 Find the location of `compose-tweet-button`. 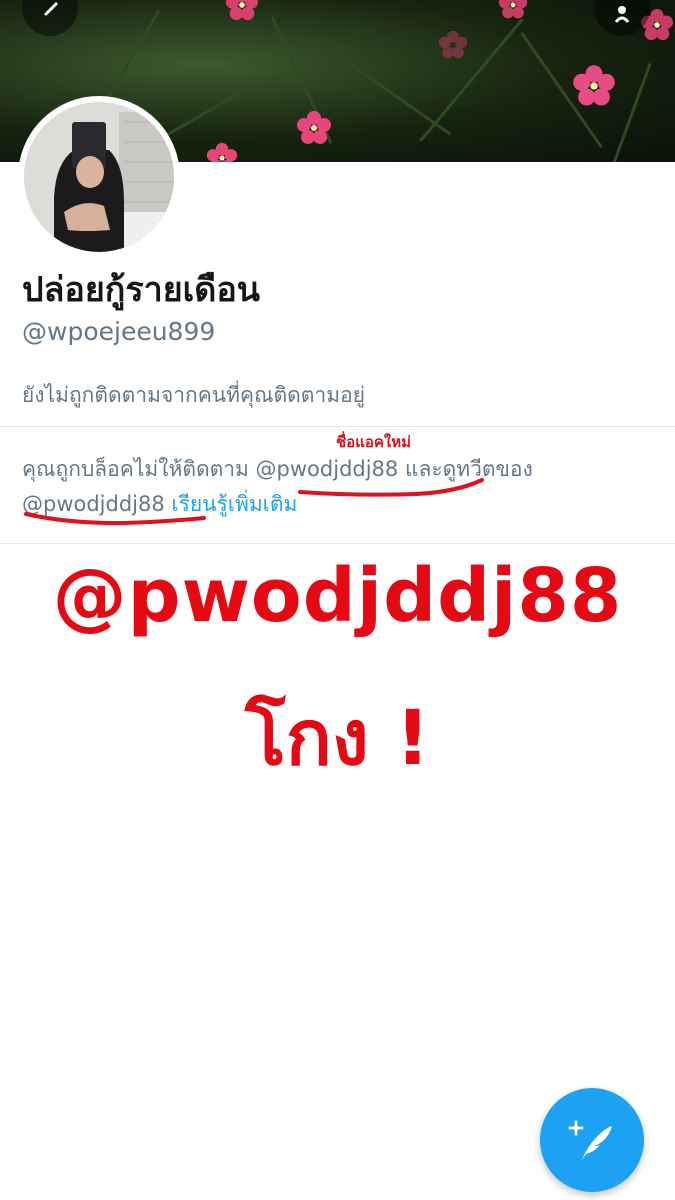

compose-tweet-button is located at coordinates (592, 1140).